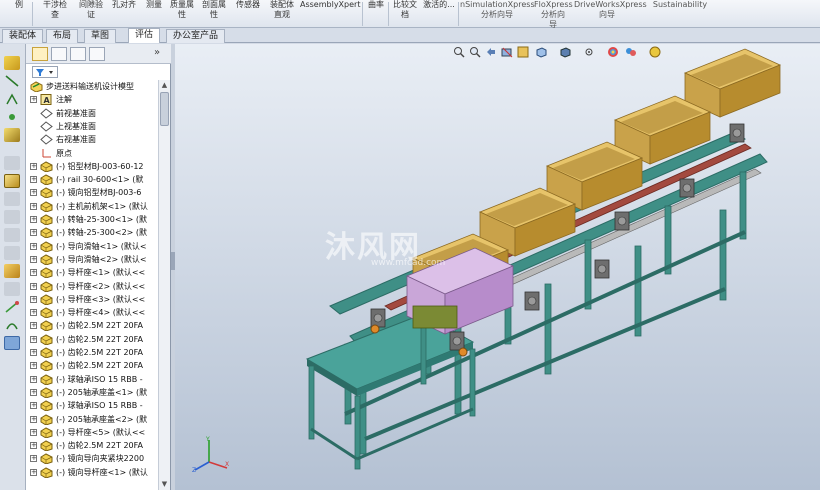  Describe the element at coordinates (164, 484) in the screenshot. I see `scroll-down-icon: ▼` at that location.